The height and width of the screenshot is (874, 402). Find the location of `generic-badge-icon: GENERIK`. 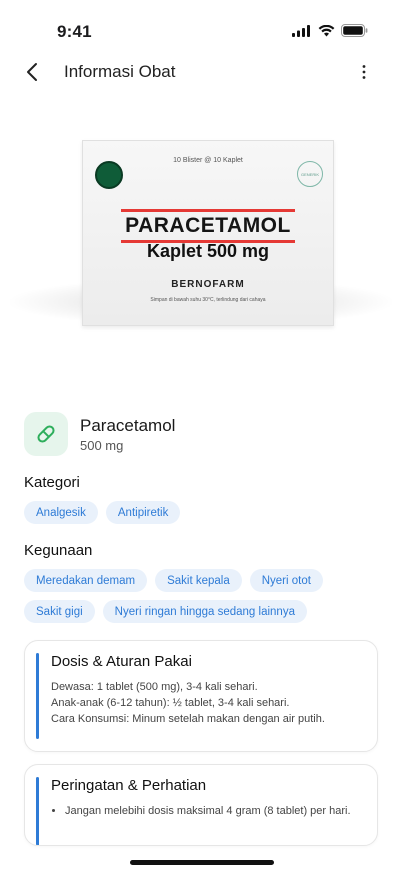

generic-badge-icon: GENERIK is located at coordinates (310, 174).